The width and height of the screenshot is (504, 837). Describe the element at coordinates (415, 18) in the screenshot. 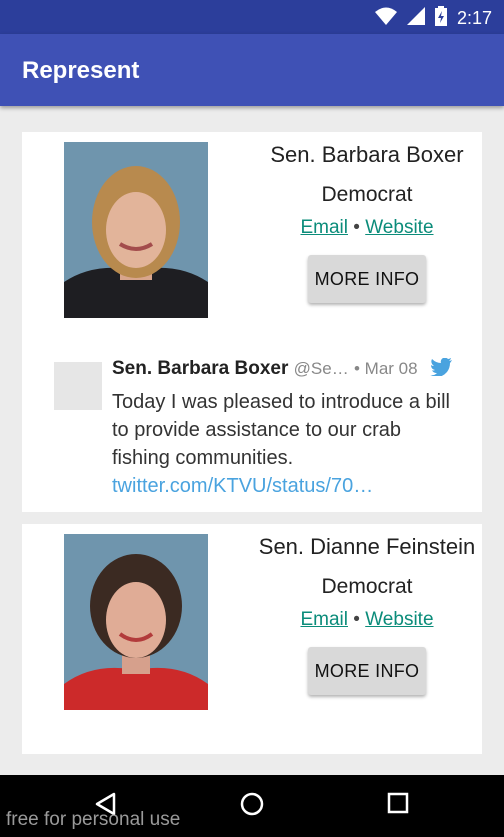

I see `cellular-signal-icon` at that location.